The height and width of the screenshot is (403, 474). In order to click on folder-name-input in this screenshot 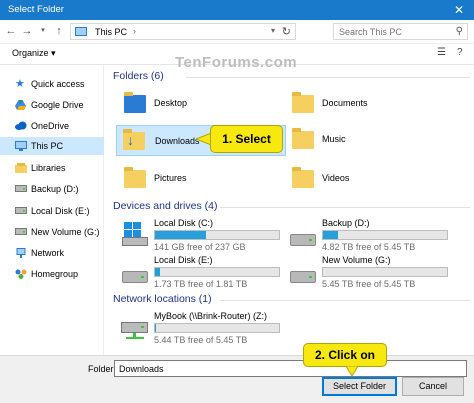, I will do `click(290, 368)`.